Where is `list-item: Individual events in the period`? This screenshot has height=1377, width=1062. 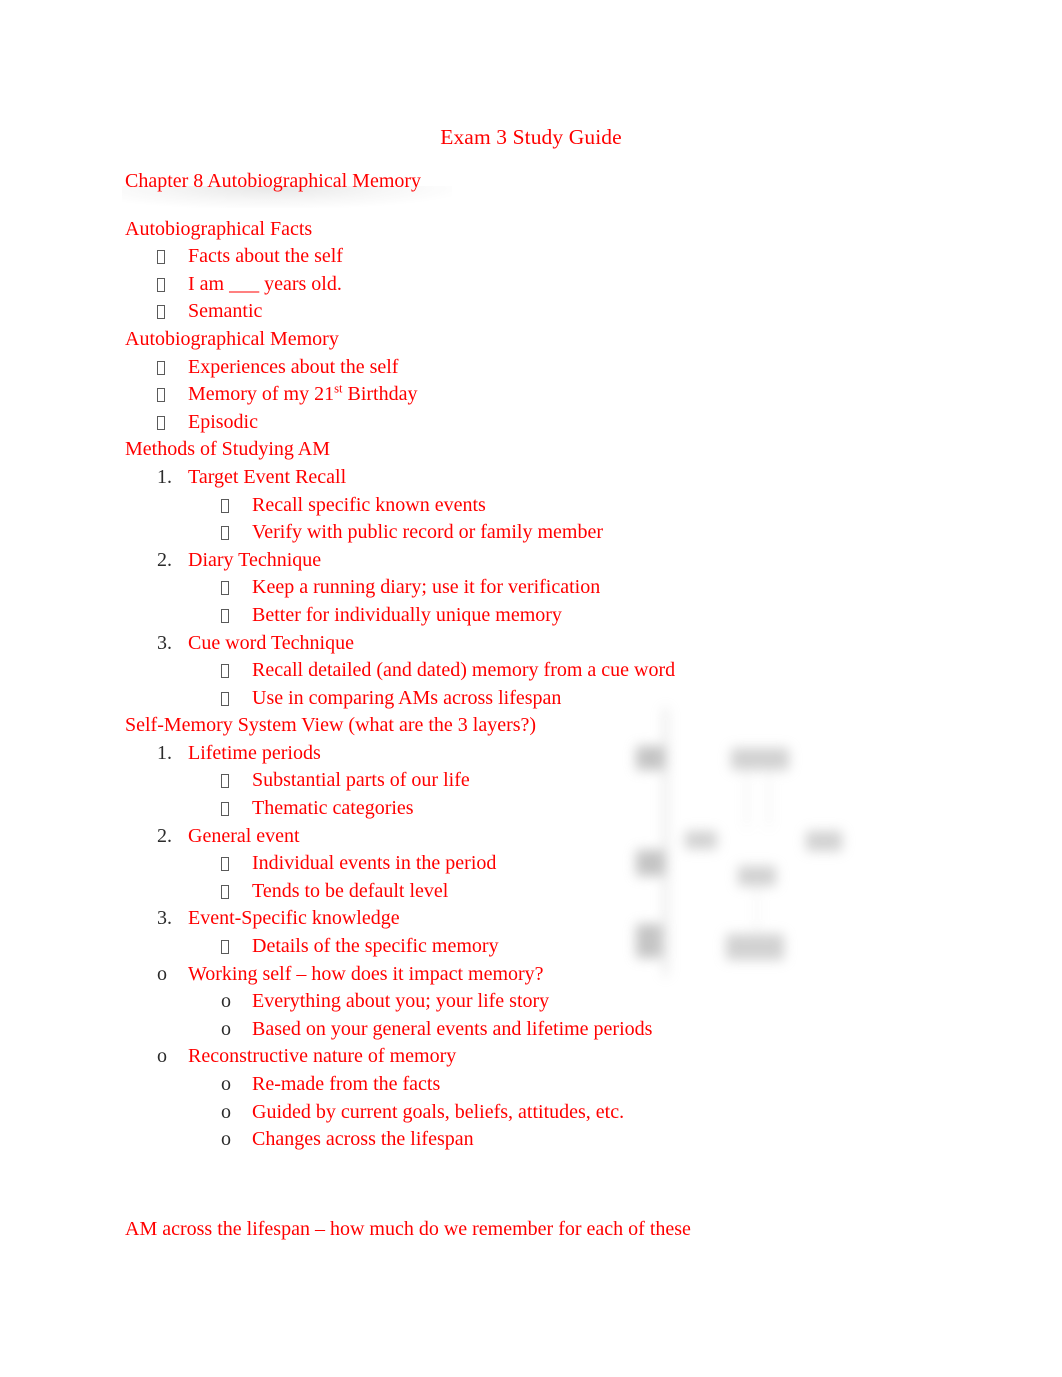 list-item: Individual events in the period is located at coordinates (540, 864).